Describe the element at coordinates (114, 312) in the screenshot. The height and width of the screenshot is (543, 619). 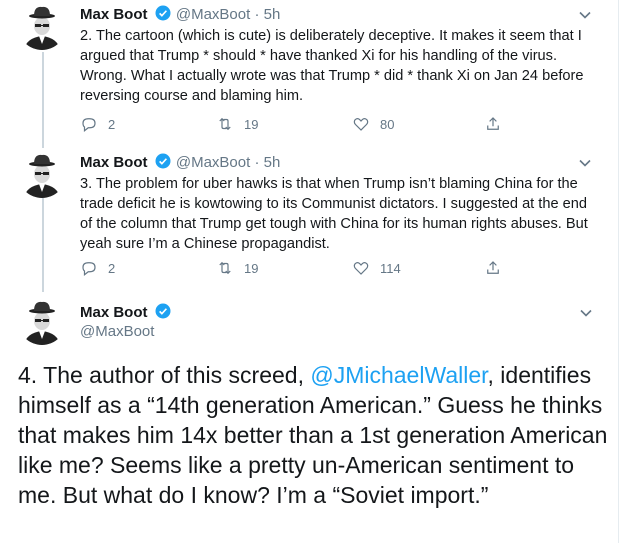
I see `display-name-text: Max Boot` at that location.